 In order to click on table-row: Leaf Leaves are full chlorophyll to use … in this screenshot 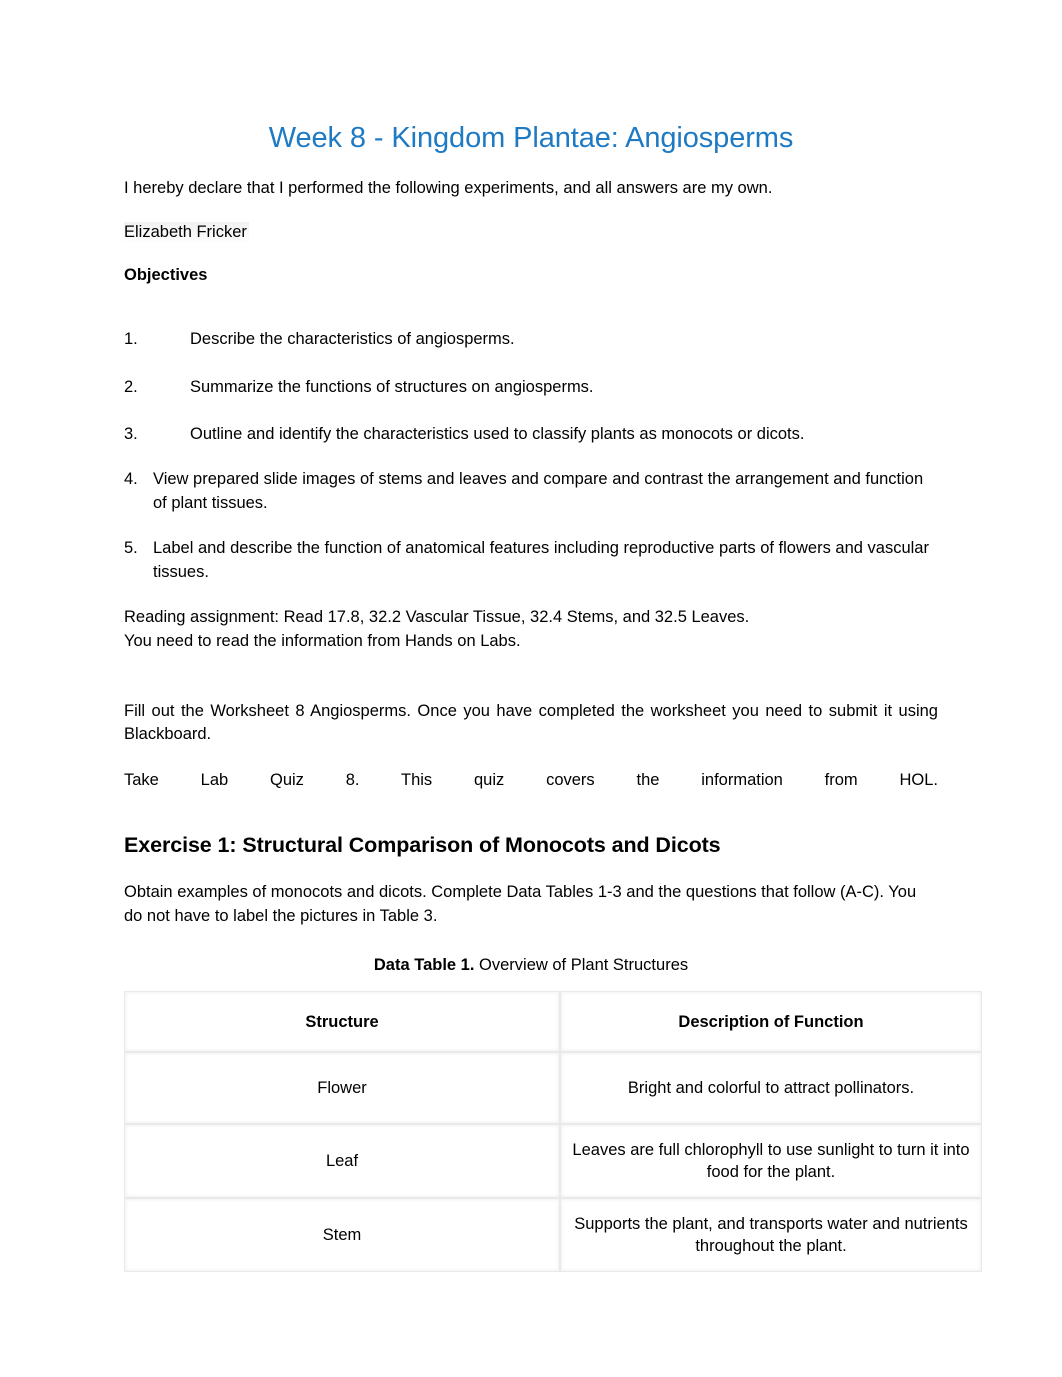, I will do `click(553, 1161)`.